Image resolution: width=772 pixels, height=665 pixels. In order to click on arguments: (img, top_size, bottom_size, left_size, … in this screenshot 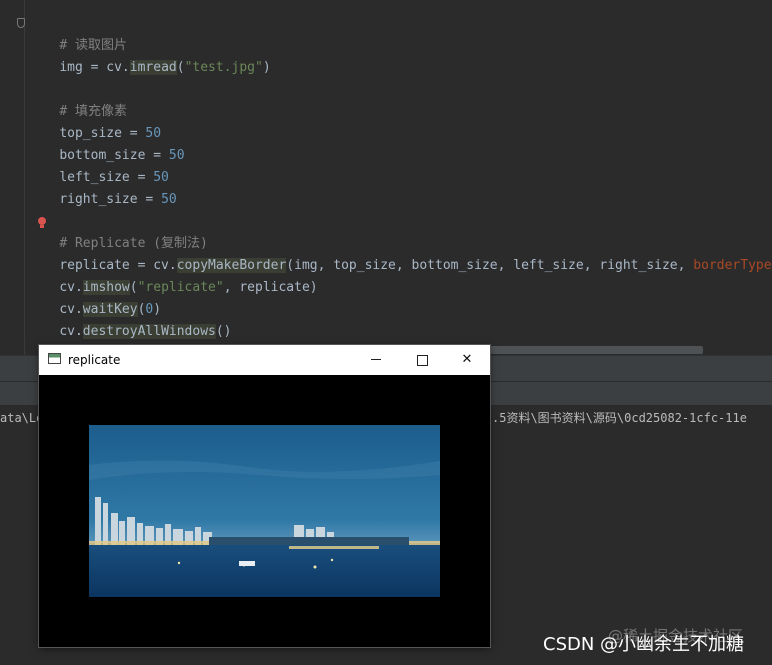, I will do `click(490, 265)`.